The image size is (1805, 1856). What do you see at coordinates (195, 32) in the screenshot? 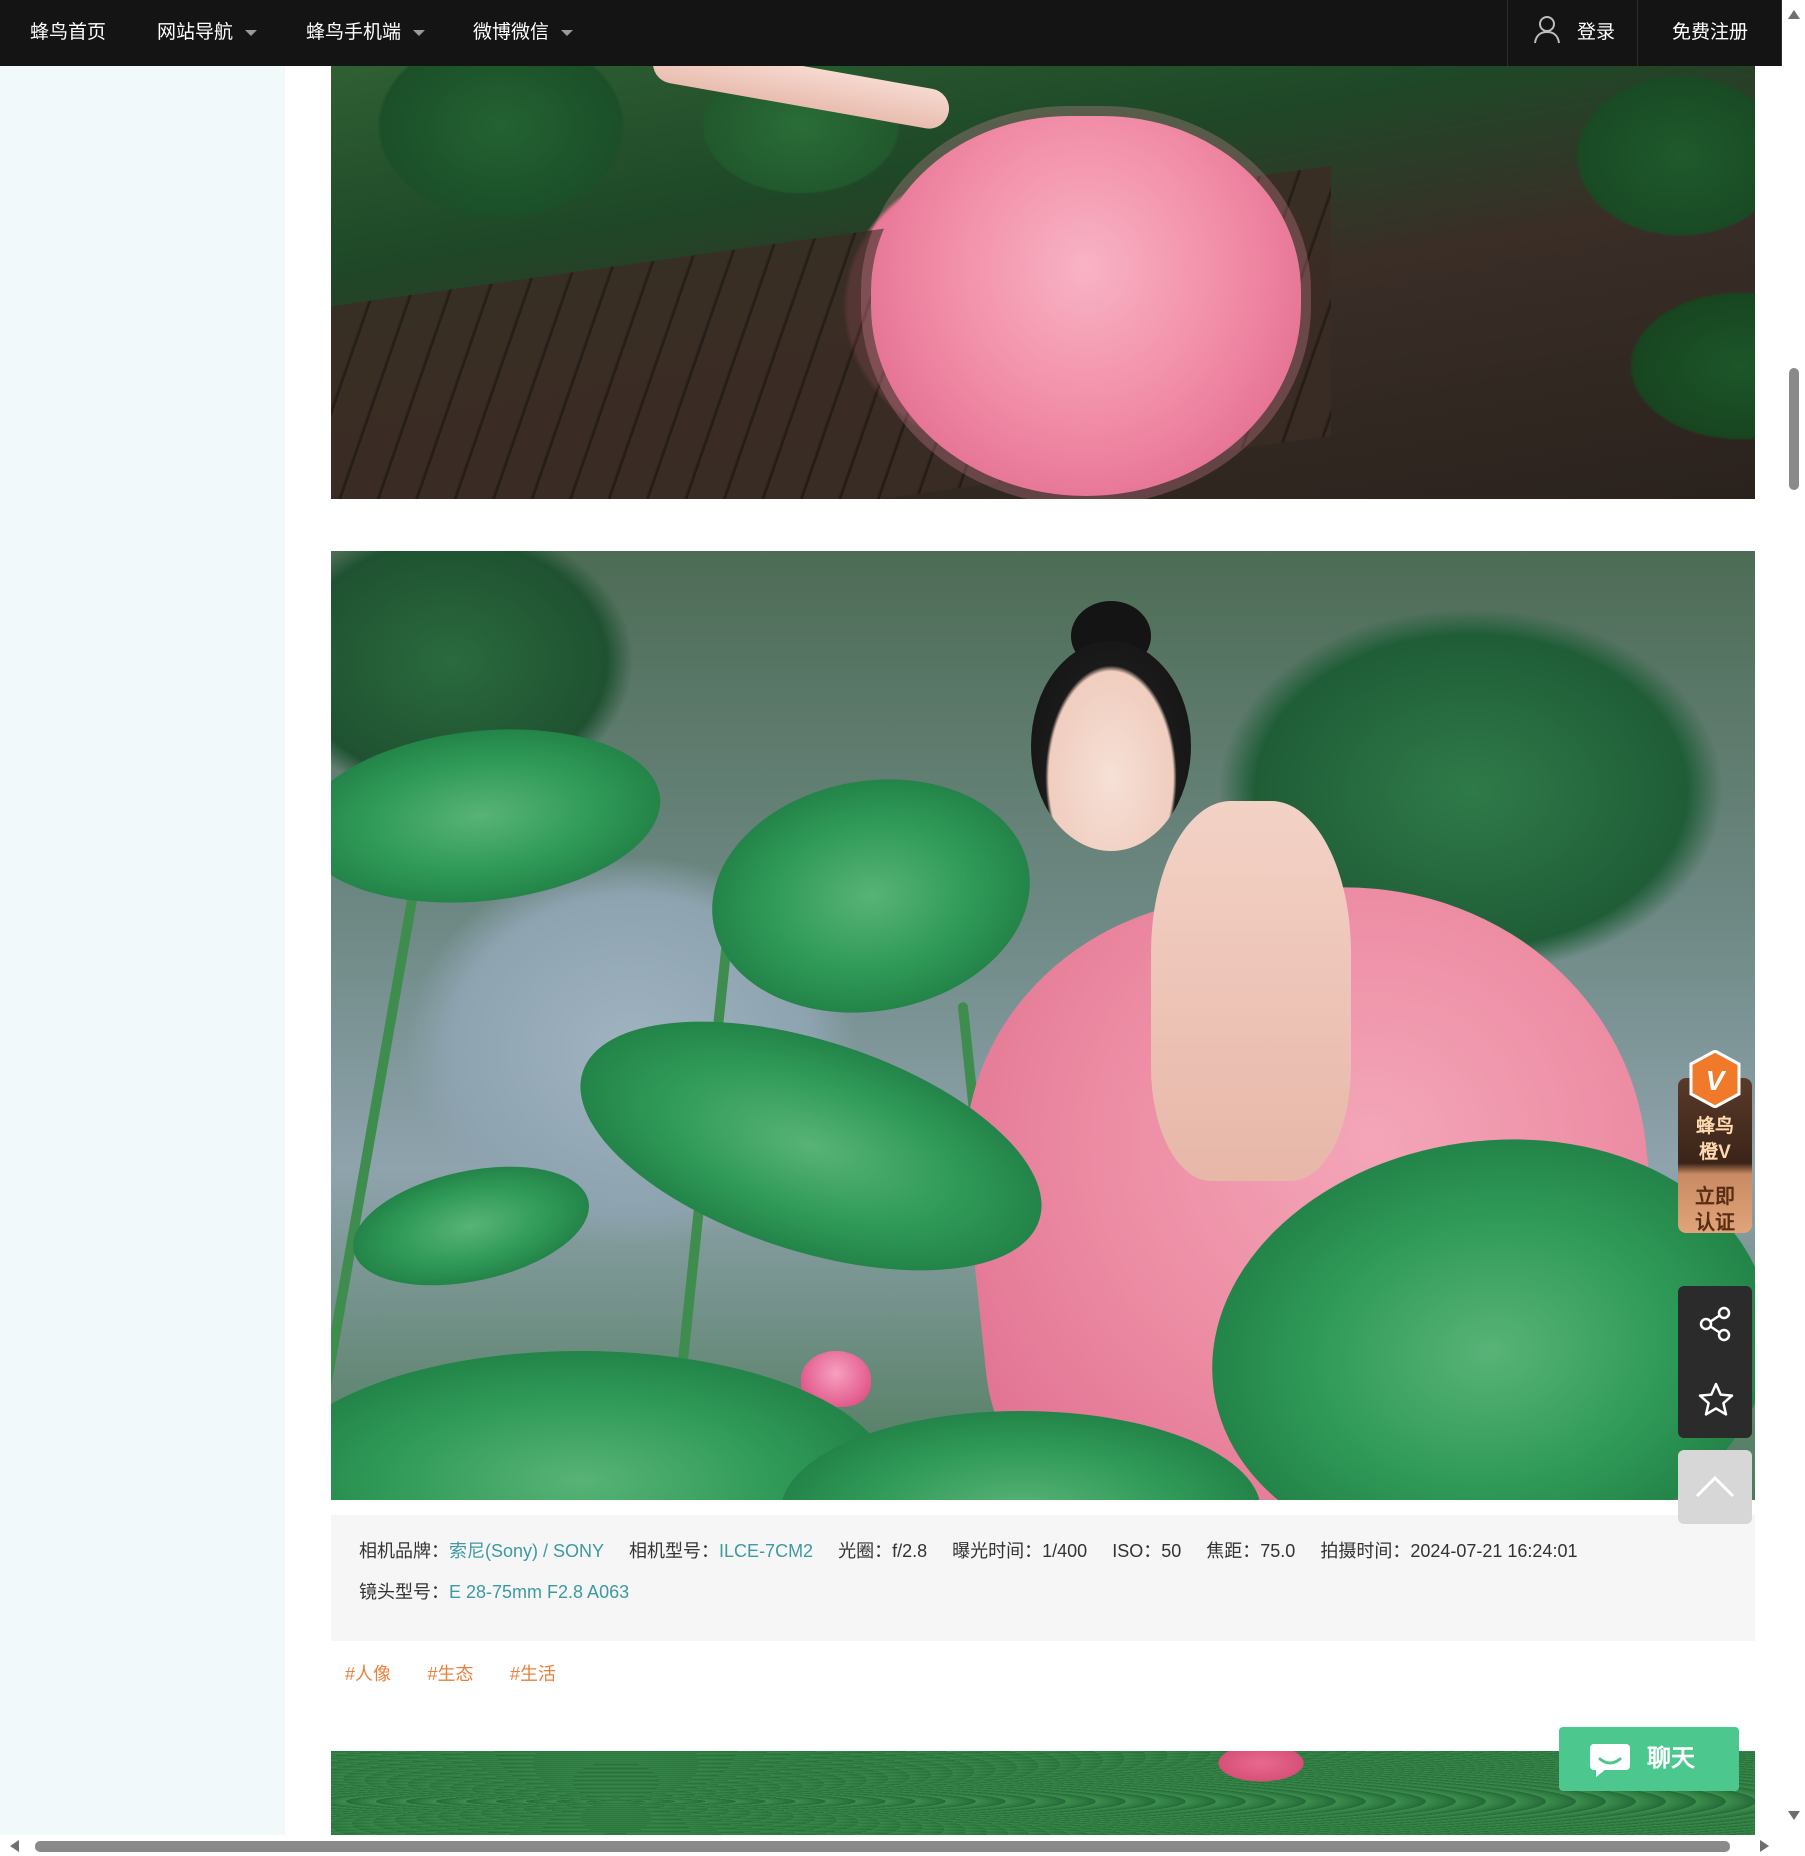
I see `nav-site-navigation-label: 网站导航` at bounding box center [195, 32].